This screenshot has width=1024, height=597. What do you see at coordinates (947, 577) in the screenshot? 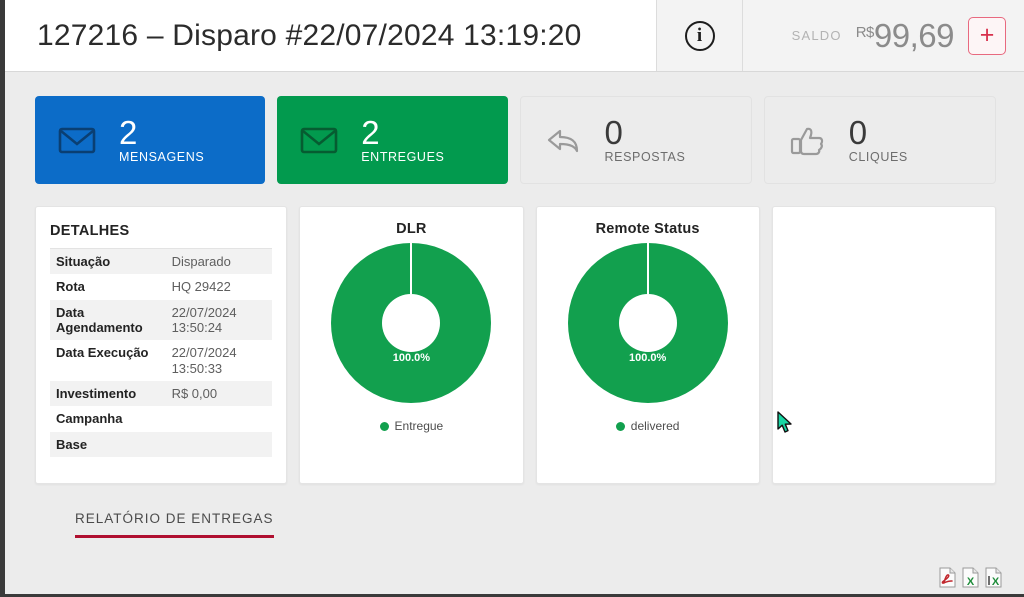
I see `export-pdf-icon` at bounding box center [947, 577].